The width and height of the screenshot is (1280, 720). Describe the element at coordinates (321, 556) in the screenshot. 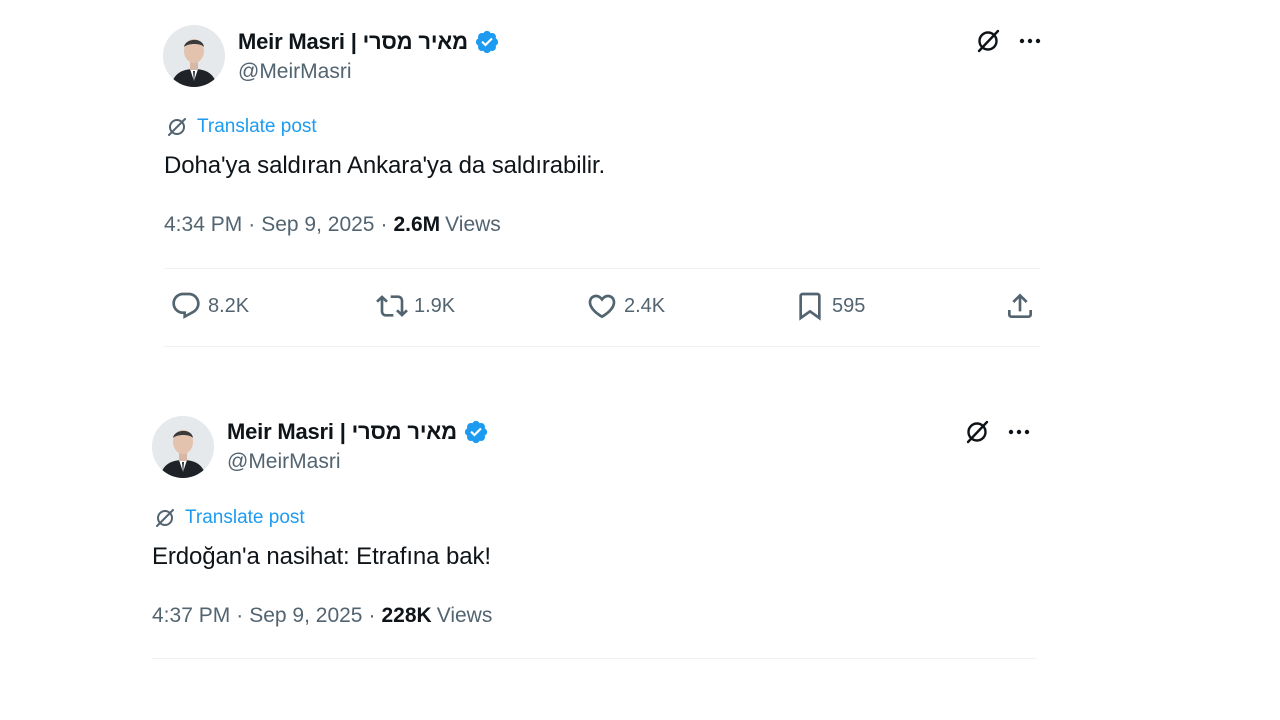

I see `tweet-text: Erdoğan'a nasihat: Etrafına bak!` at that location.